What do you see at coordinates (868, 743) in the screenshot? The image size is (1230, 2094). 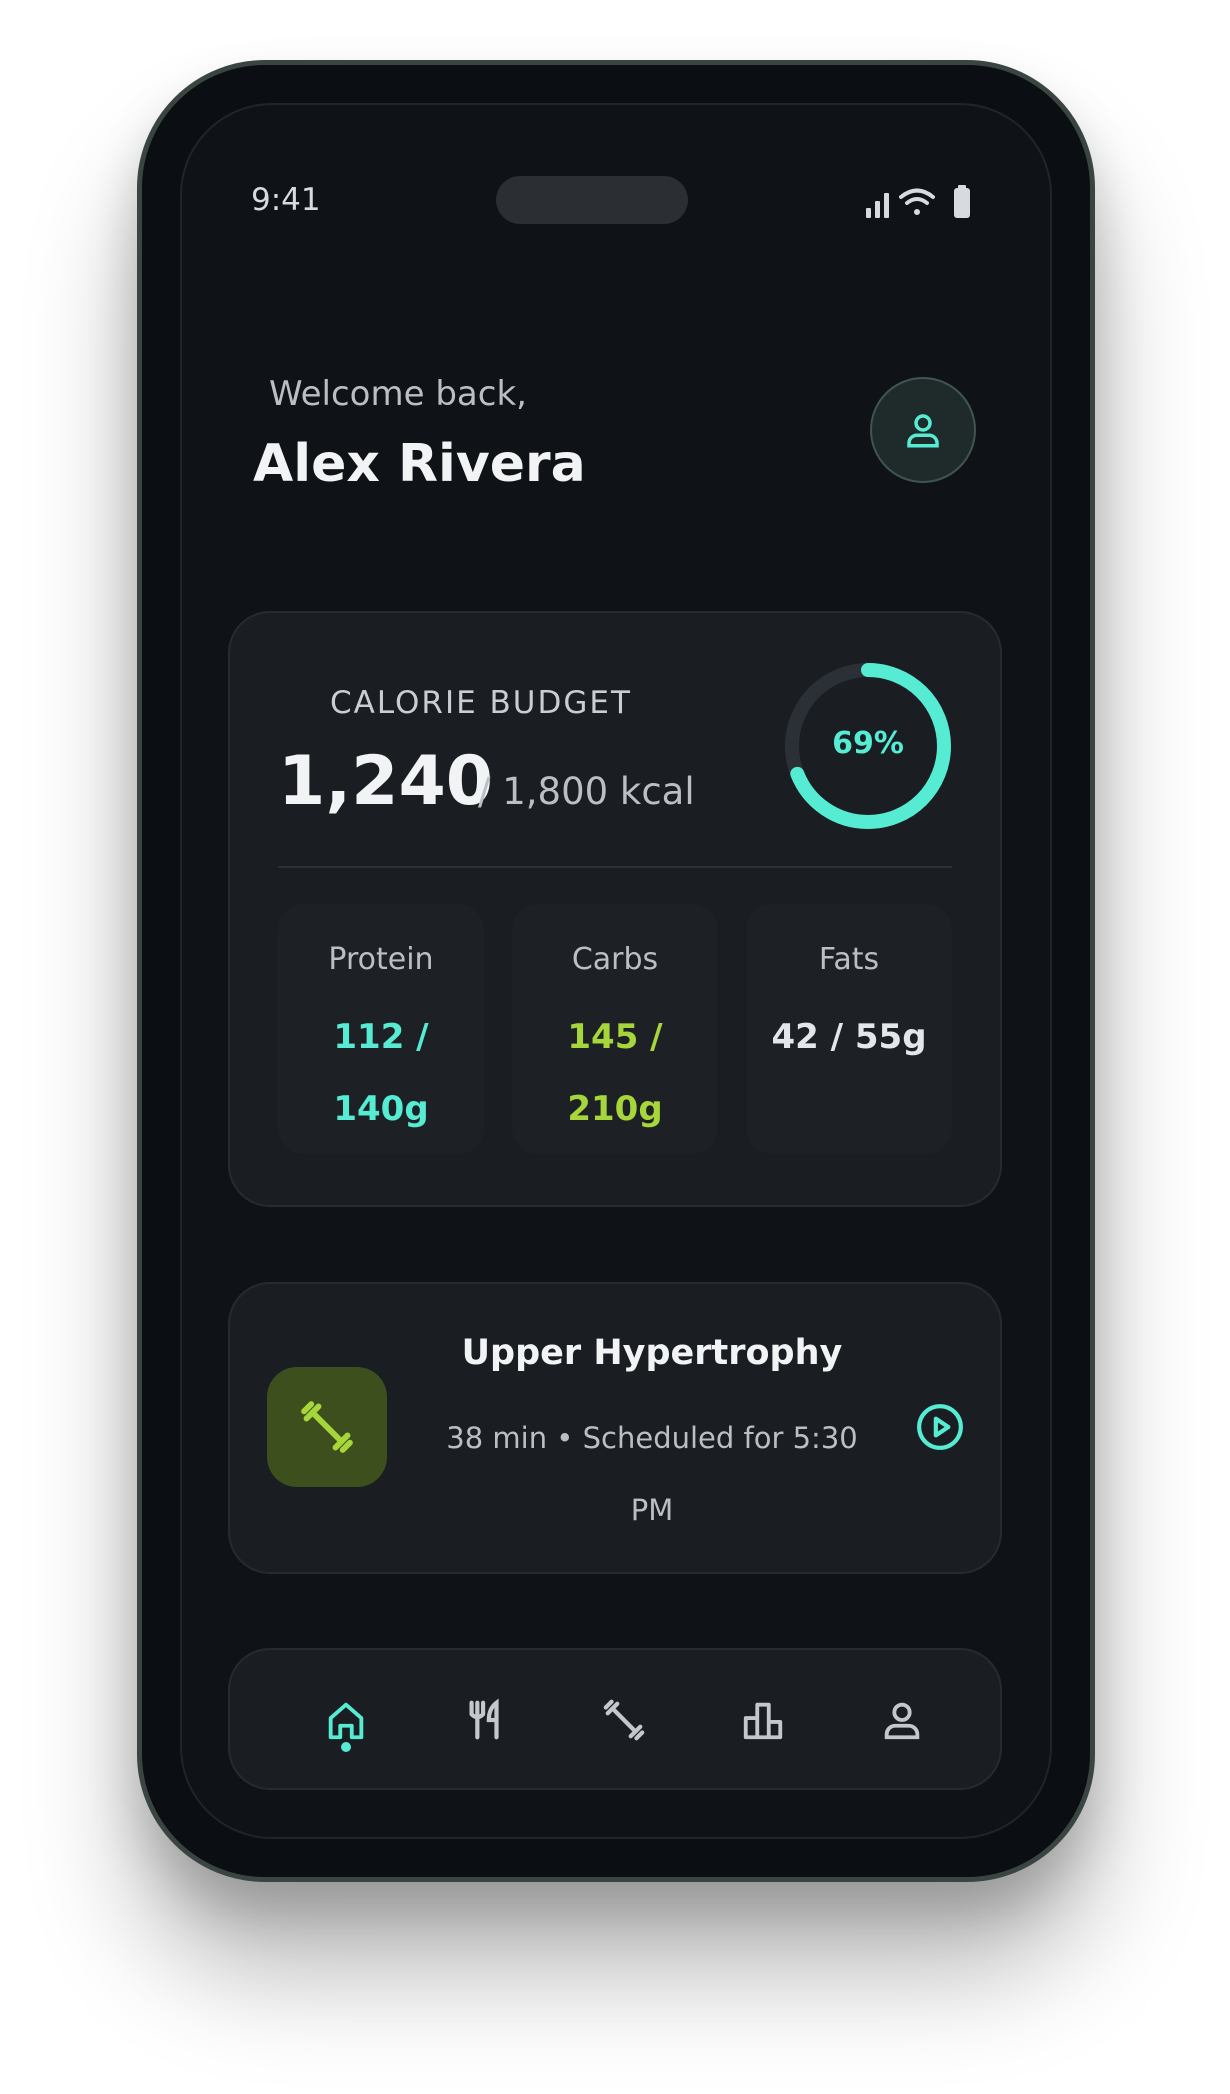 I see `calorie-percent: 69%` at bounding box center [868, 743].